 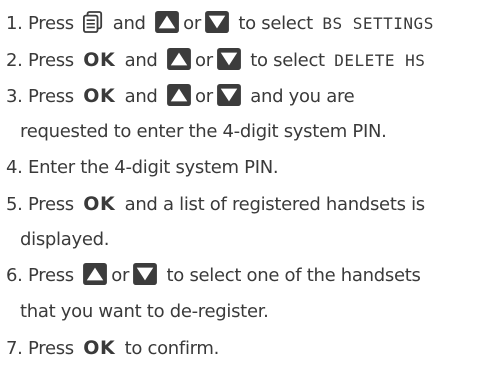 What do you see at coordinates (14, 23) in the screenshot?
I see `step-number: 1.` at bounding box center [14, 23].